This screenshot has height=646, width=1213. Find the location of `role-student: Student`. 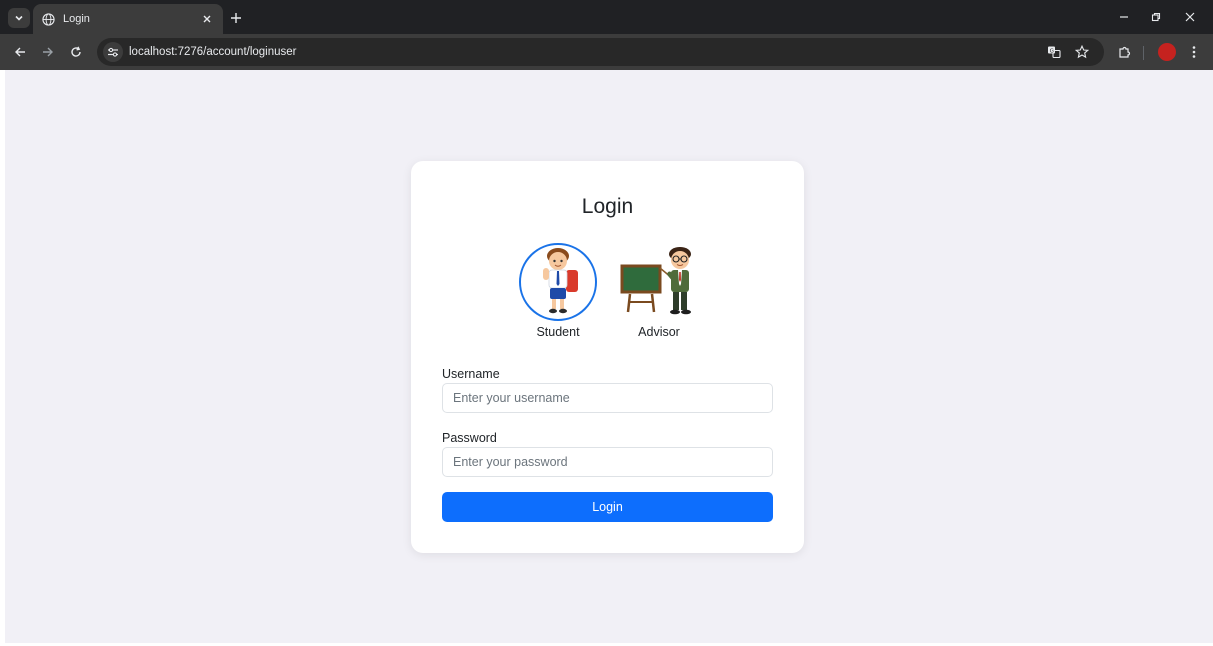

role-student: Student is located at coordinates (558, 293).